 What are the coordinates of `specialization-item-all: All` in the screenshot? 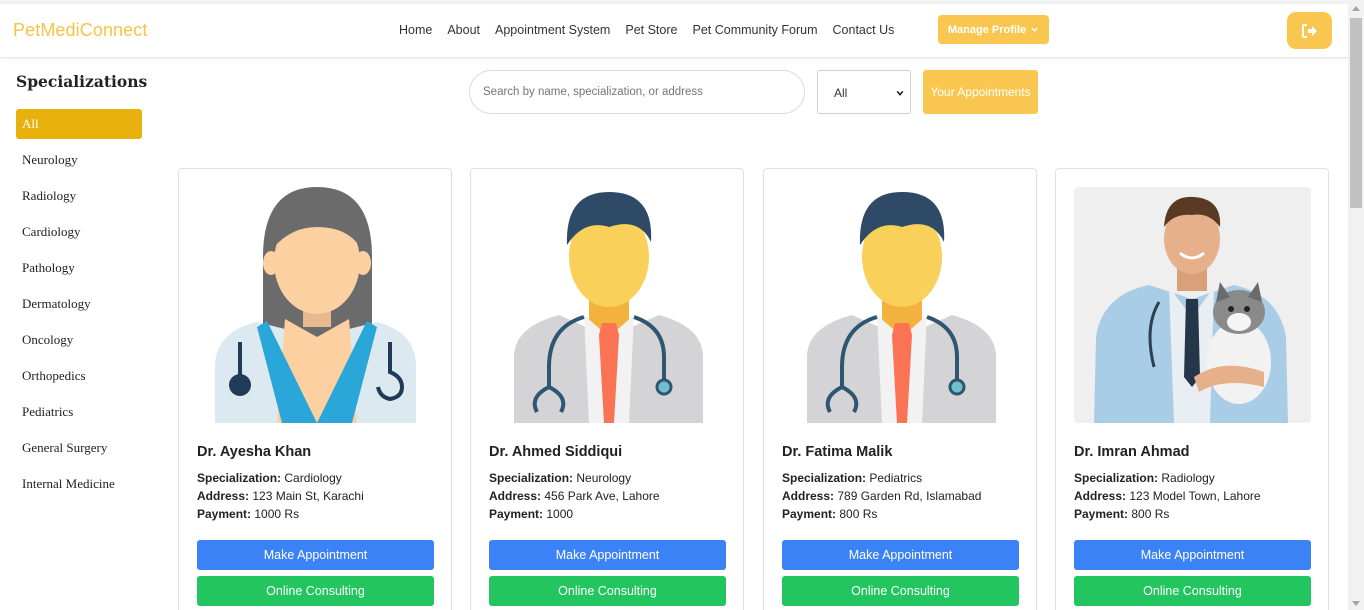 It's located at (79, 124).